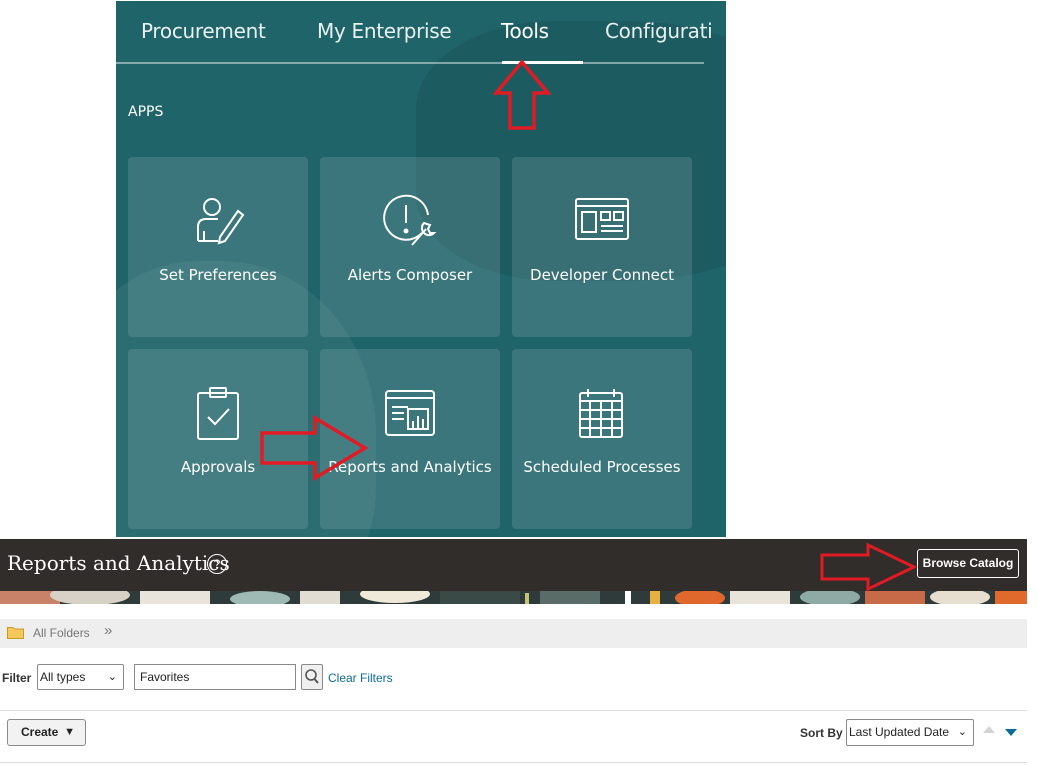 This screenshot has height=767, width=1038. I want to click on type-select-value: All types, so click(63, 677).